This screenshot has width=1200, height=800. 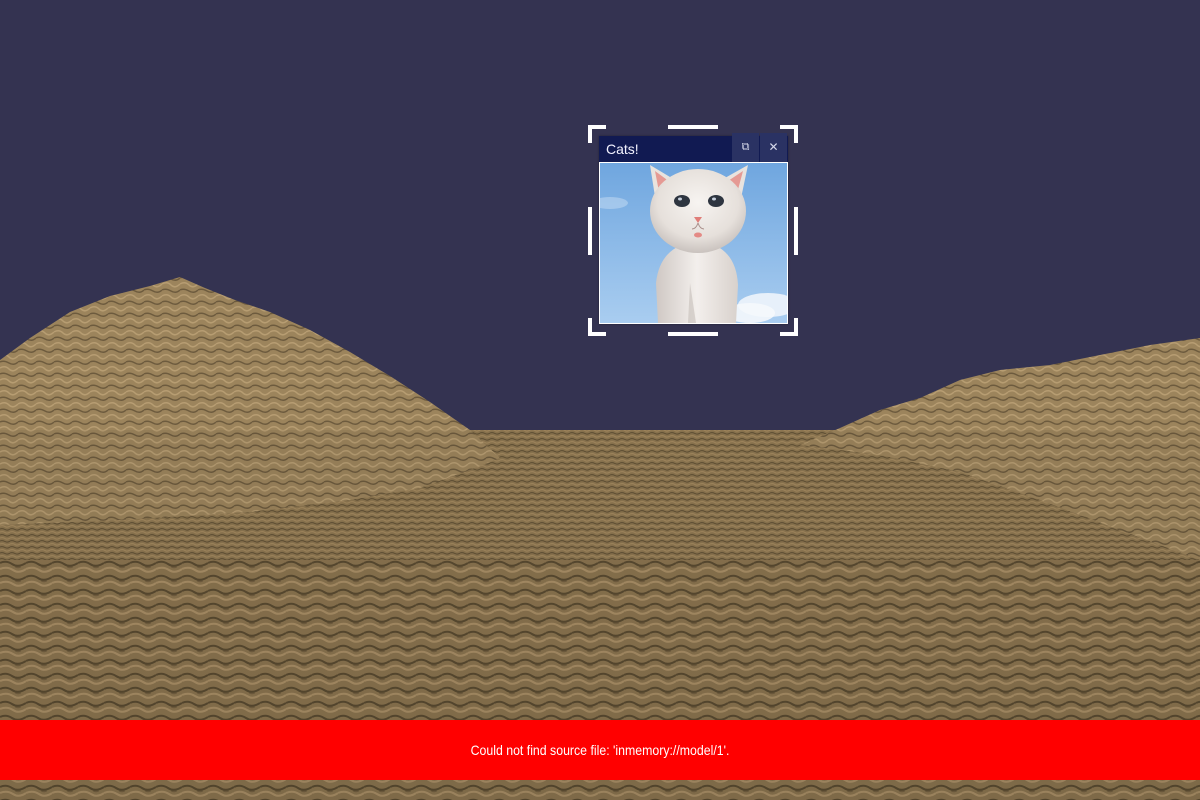 I want to click on floating-panel: Cats! ⧉ ✕, so click(x=693, y=230).